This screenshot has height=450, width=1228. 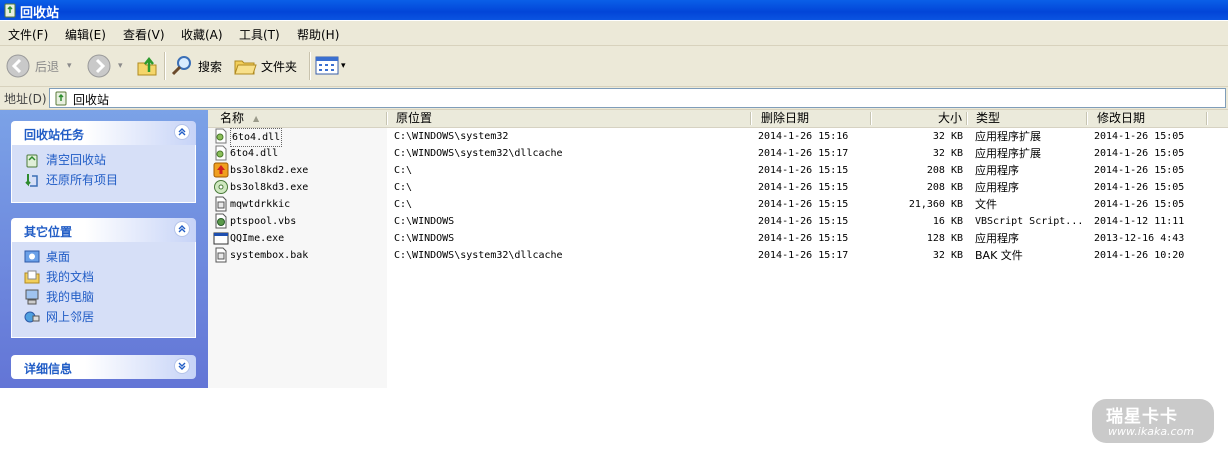 I want to click on menu-favorites: 收藏(A), so click(x=202, y=34).